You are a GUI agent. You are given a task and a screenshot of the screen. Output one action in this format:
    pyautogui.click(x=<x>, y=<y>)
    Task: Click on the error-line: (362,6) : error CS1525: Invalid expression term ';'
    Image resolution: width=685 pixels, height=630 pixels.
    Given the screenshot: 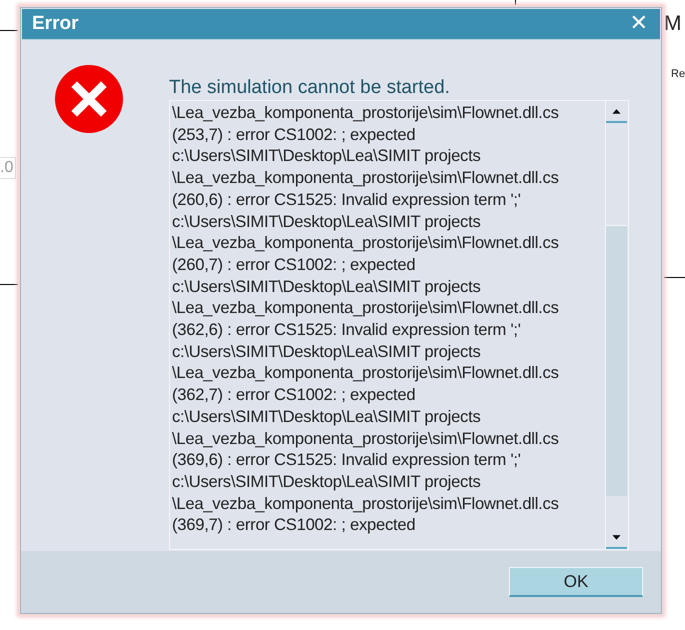 What is the action you would take?
    pyautogui.click(x=347, y=330)
    